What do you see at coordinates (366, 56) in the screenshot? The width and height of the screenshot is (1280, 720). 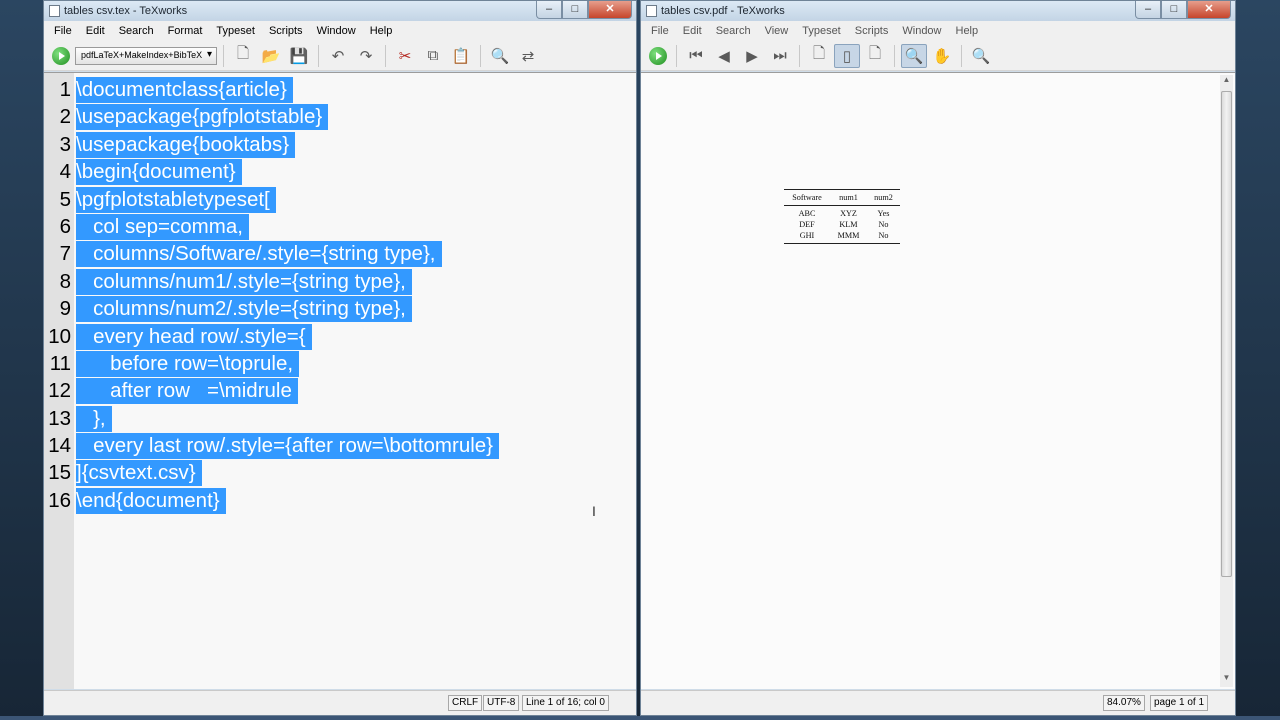 I see `redo-icon: ↷` at bounding box center [366, 56].